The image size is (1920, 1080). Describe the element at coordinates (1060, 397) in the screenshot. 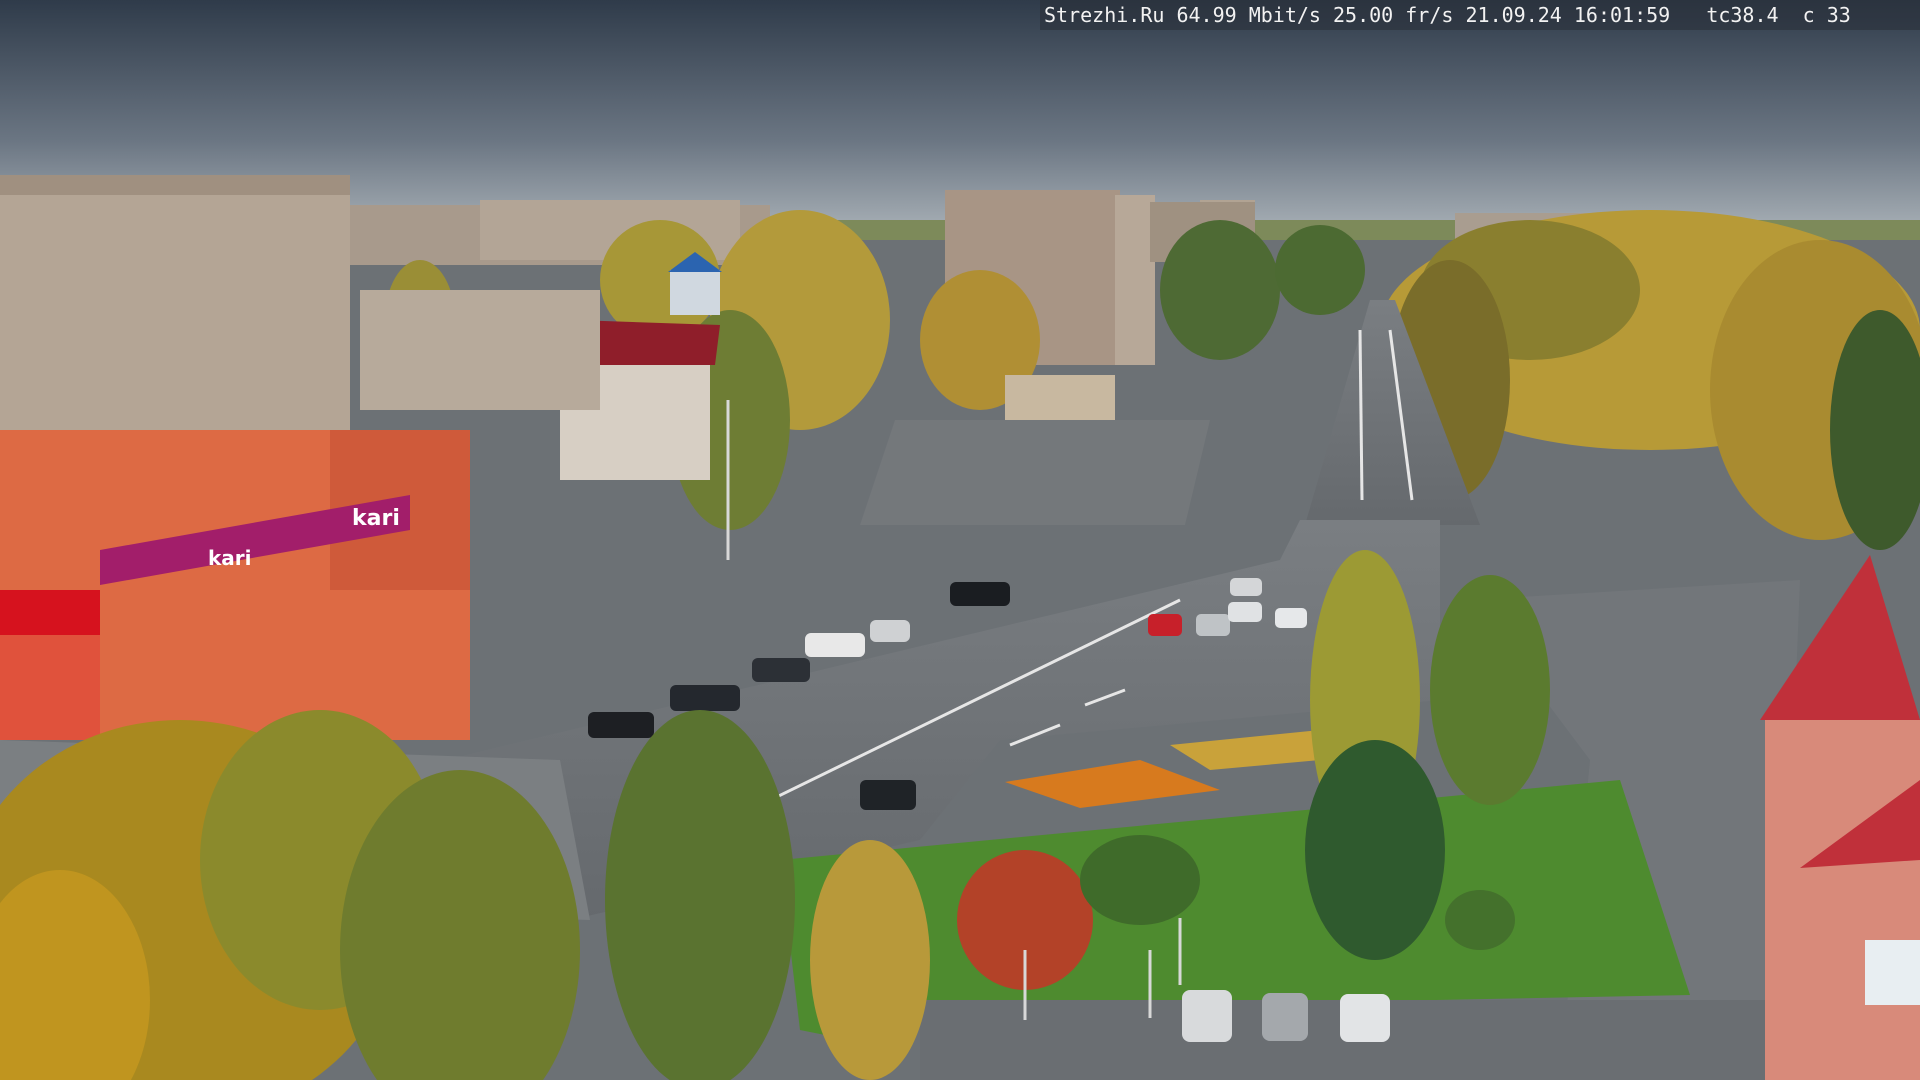

I see `building-small` at that location.